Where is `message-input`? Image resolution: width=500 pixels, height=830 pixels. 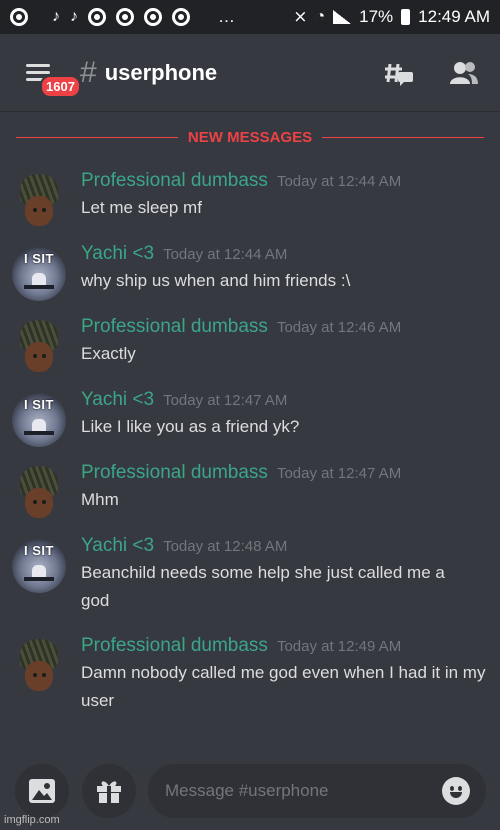 message-input is located at coordinates (295, 791).